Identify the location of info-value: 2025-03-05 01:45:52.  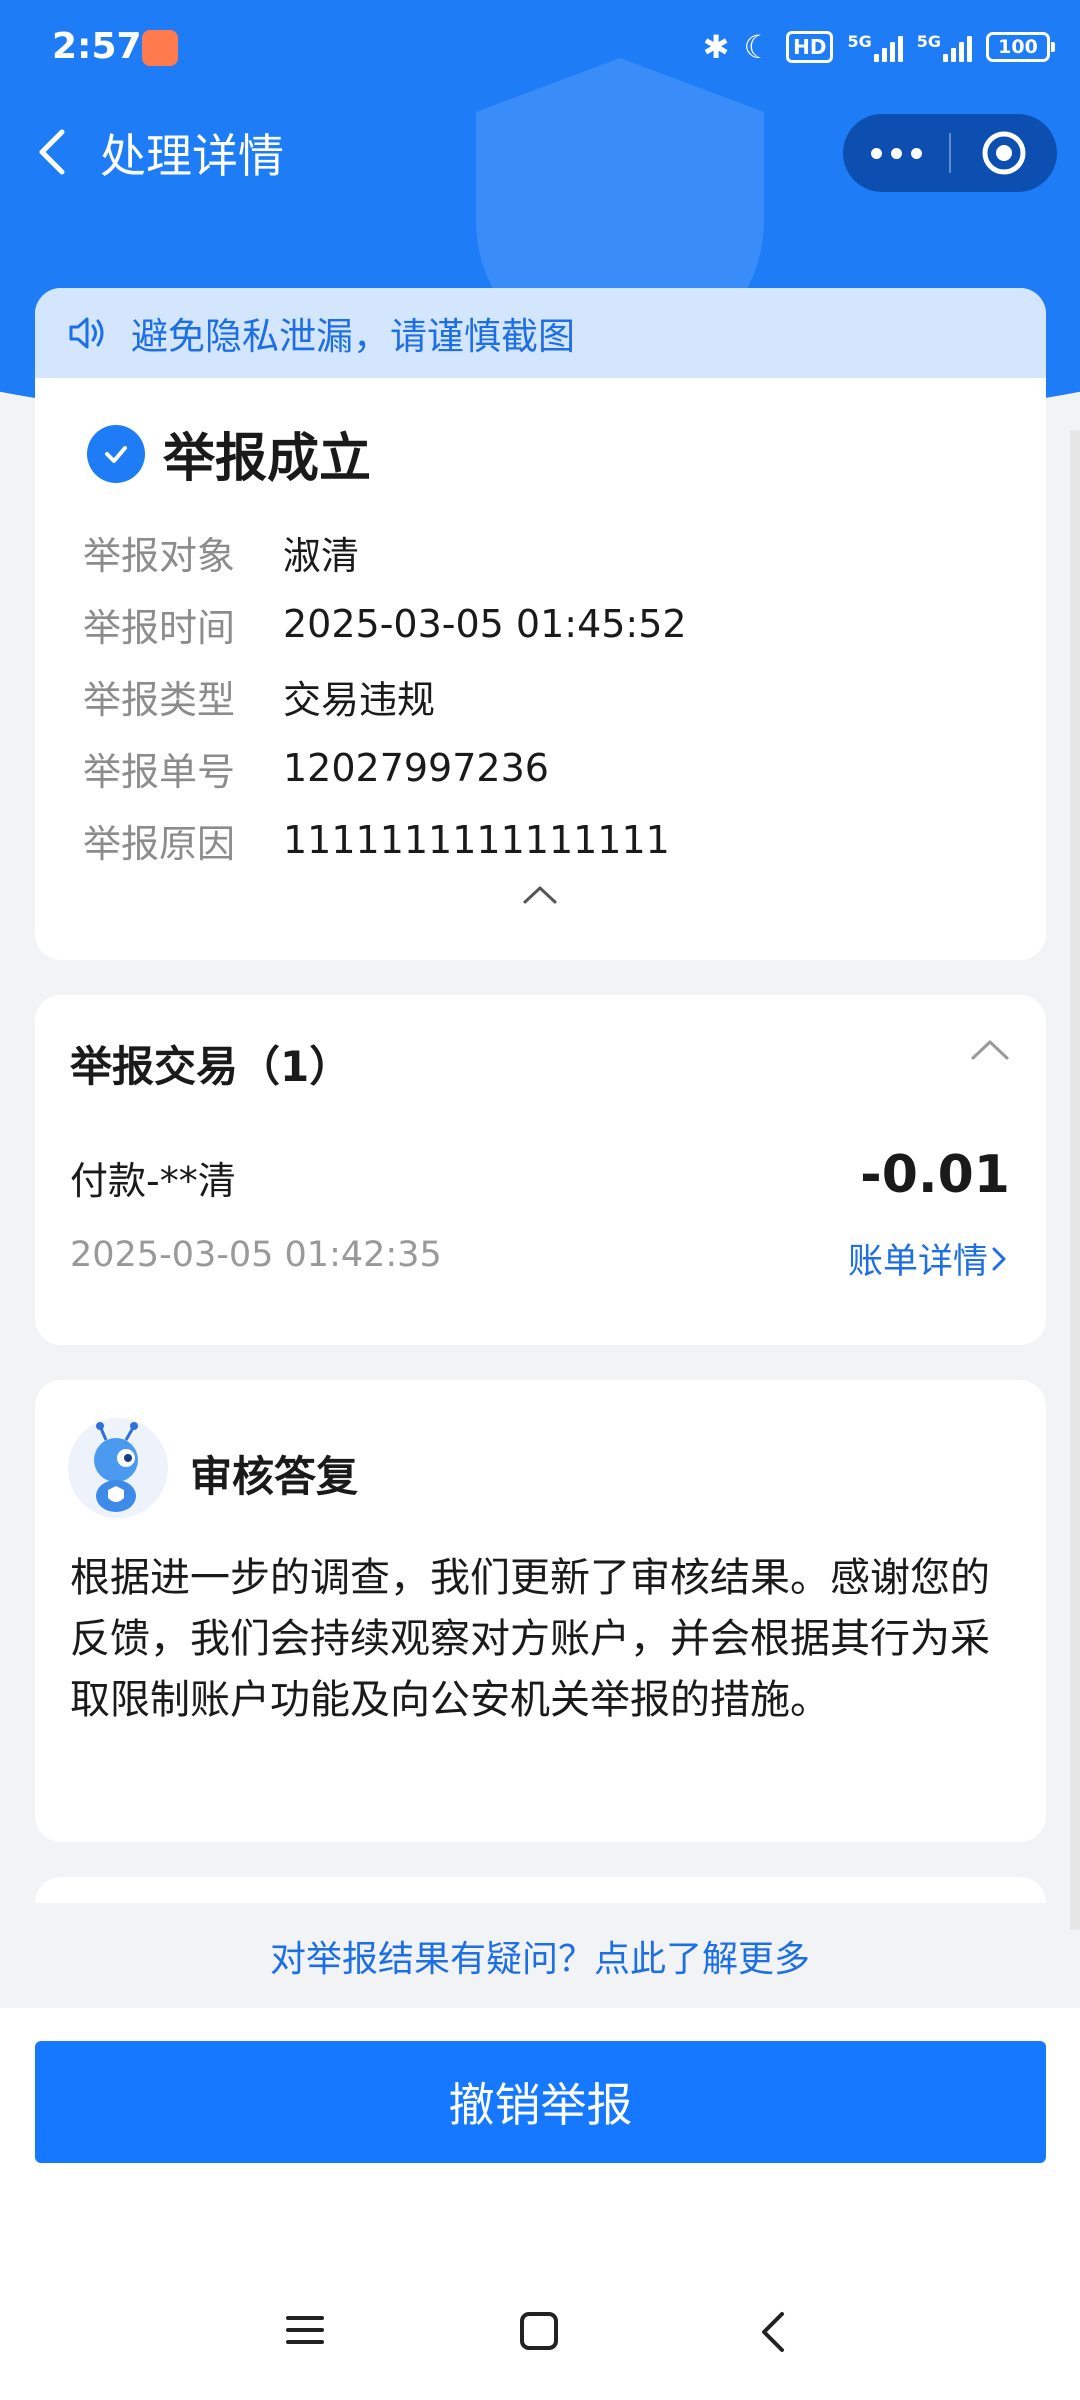
(485, 624).